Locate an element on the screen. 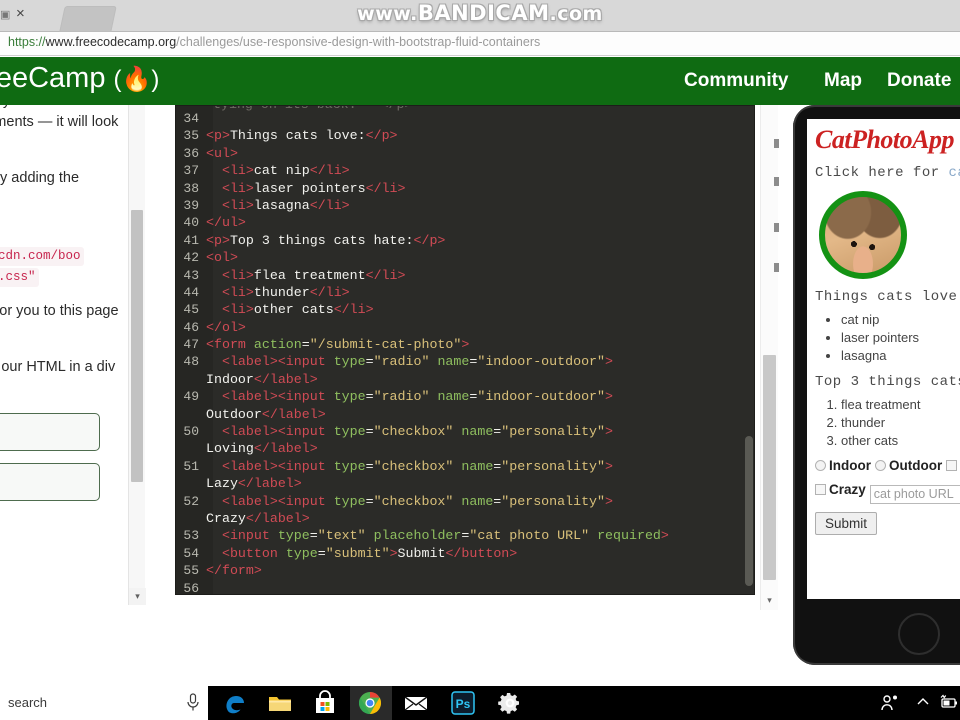  editor-line: 44 <li>thunder</li> is located at coordinates (465, 292).